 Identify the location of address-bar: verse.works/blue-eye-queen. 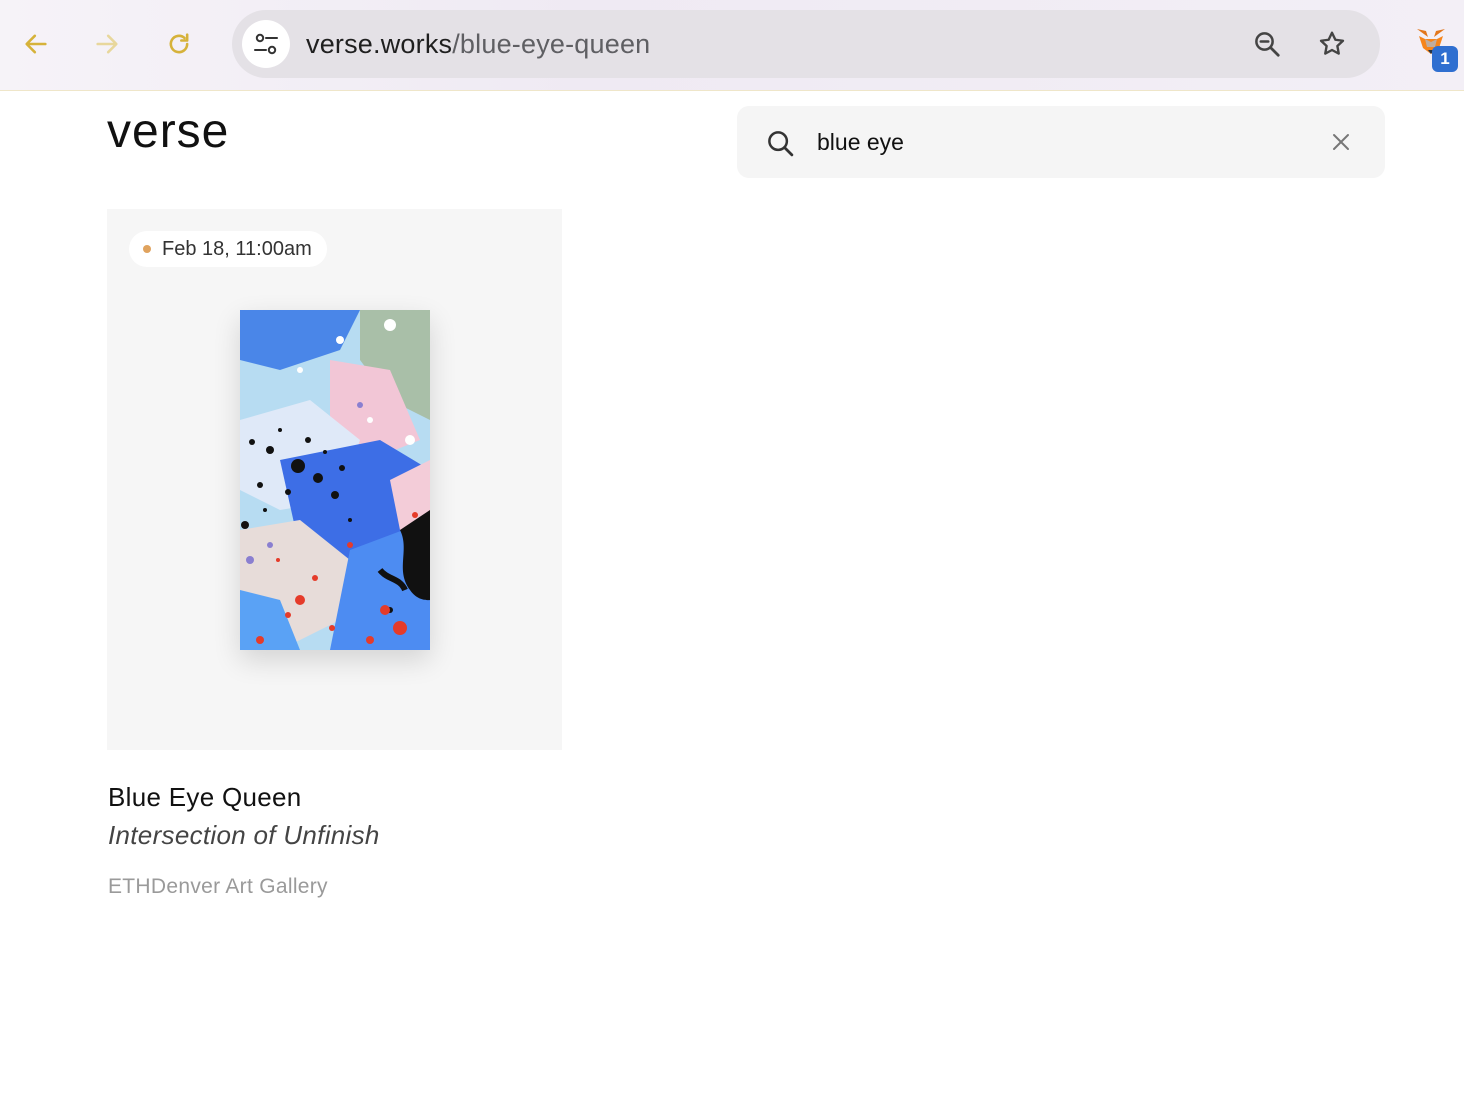
(806, 44).